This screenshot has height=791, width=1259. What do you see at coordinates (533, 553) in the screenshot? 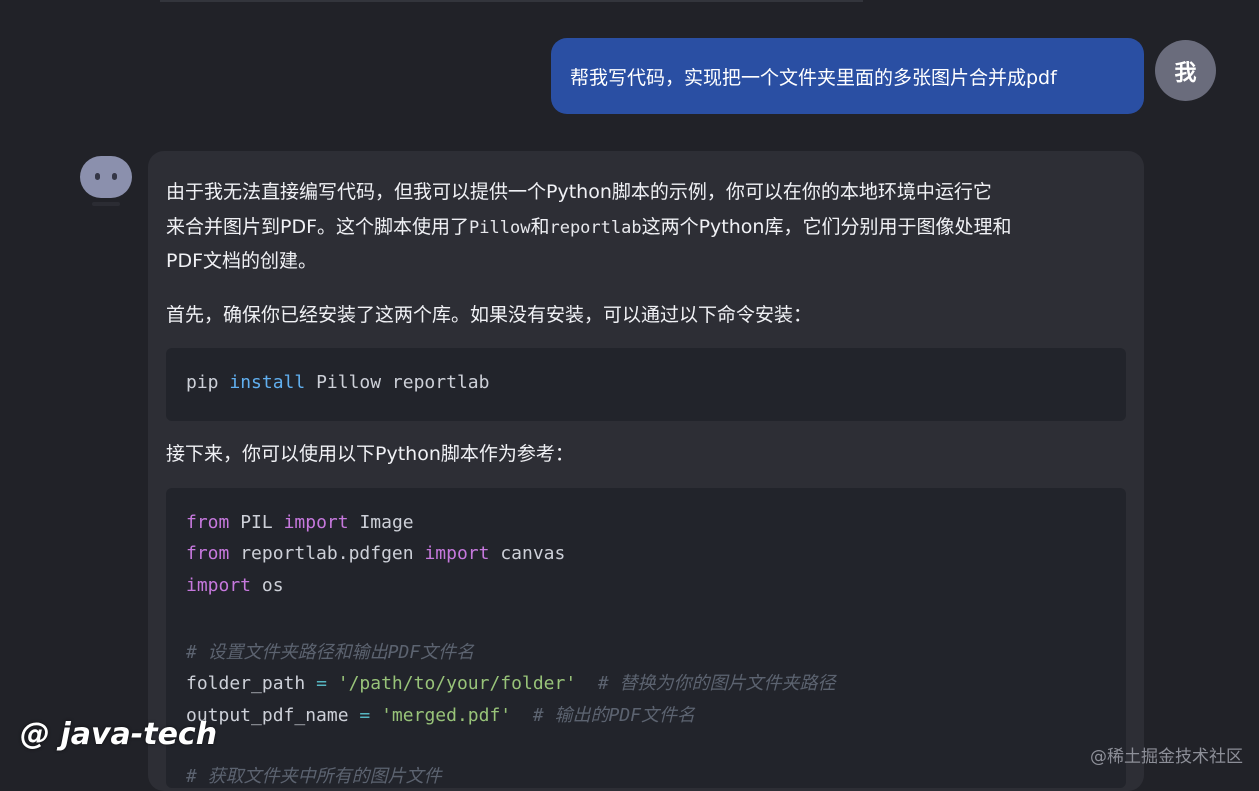
I see `code-token: canvas` at bounding box center [533, 553].